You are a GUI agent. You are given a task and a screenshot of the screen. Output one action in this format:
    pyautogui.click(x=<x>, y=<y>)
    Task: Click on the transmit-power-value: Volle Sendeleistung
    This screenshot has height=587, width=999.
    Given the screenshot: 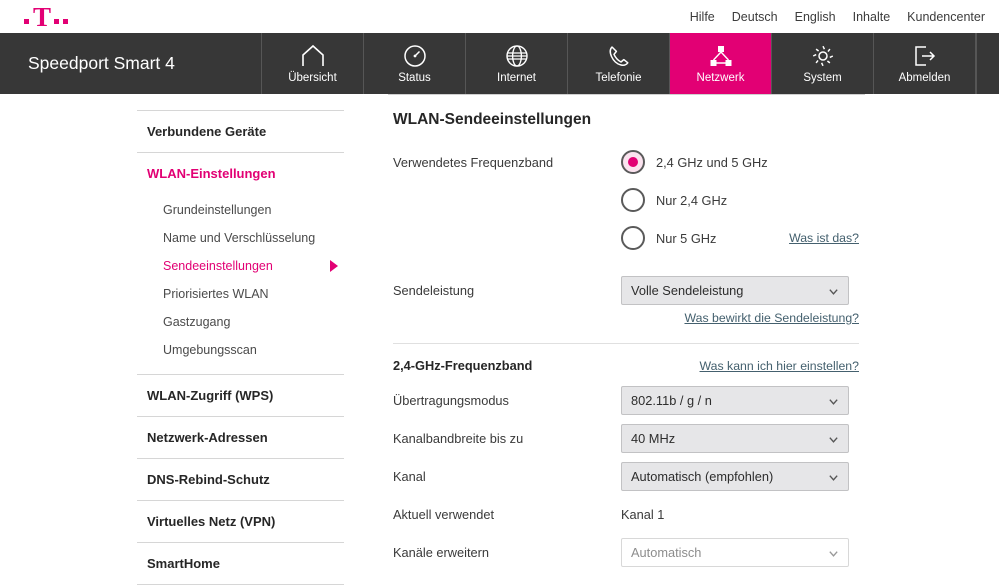 What is the action you would take?
    pyautogui.click(x=687, y=290)
    